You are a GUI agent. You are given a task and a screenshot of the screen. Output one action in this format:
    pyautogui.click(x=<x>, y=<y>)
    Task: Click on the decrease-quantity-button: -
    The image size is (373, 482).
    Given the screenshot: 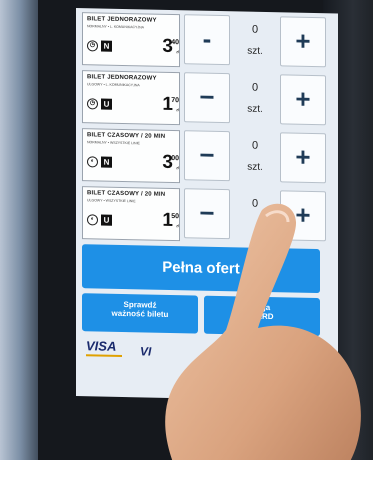 What is the action you would take?
    pyautogui.click(x=207, y=40)
    